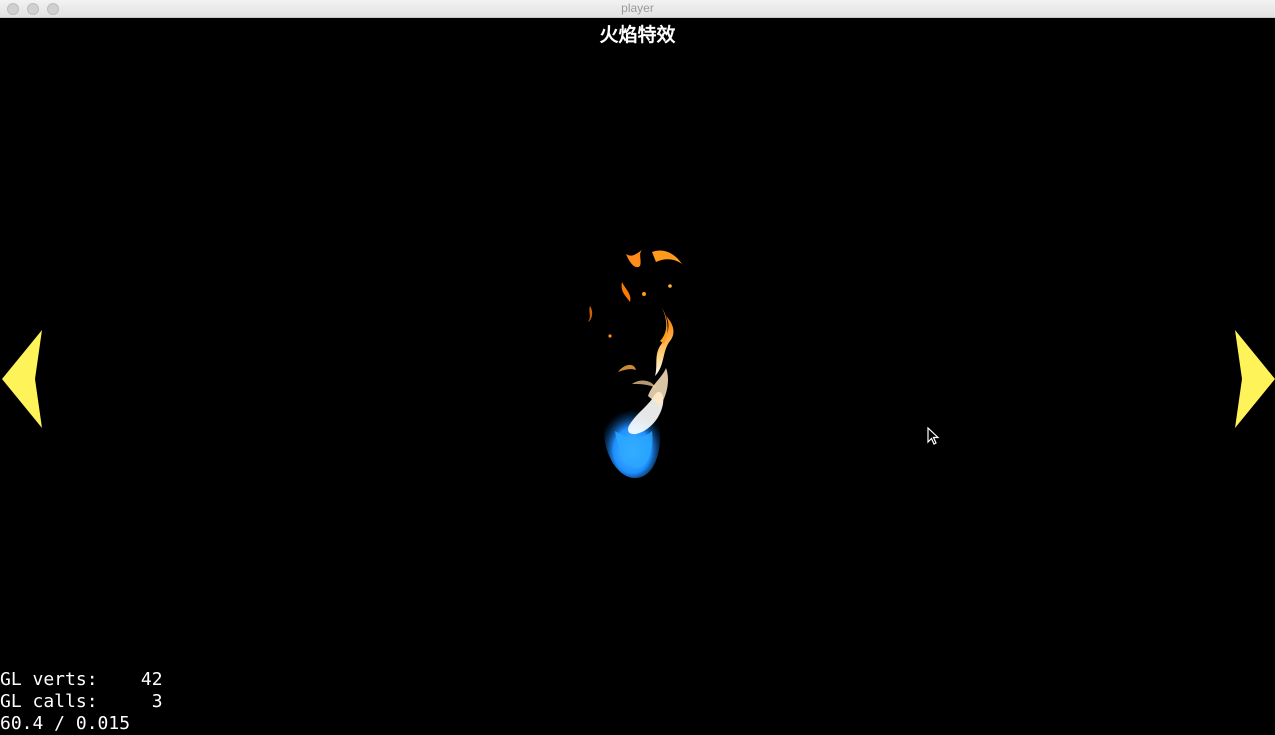  I want to click on previous-arrow-button, so click(22, 379).